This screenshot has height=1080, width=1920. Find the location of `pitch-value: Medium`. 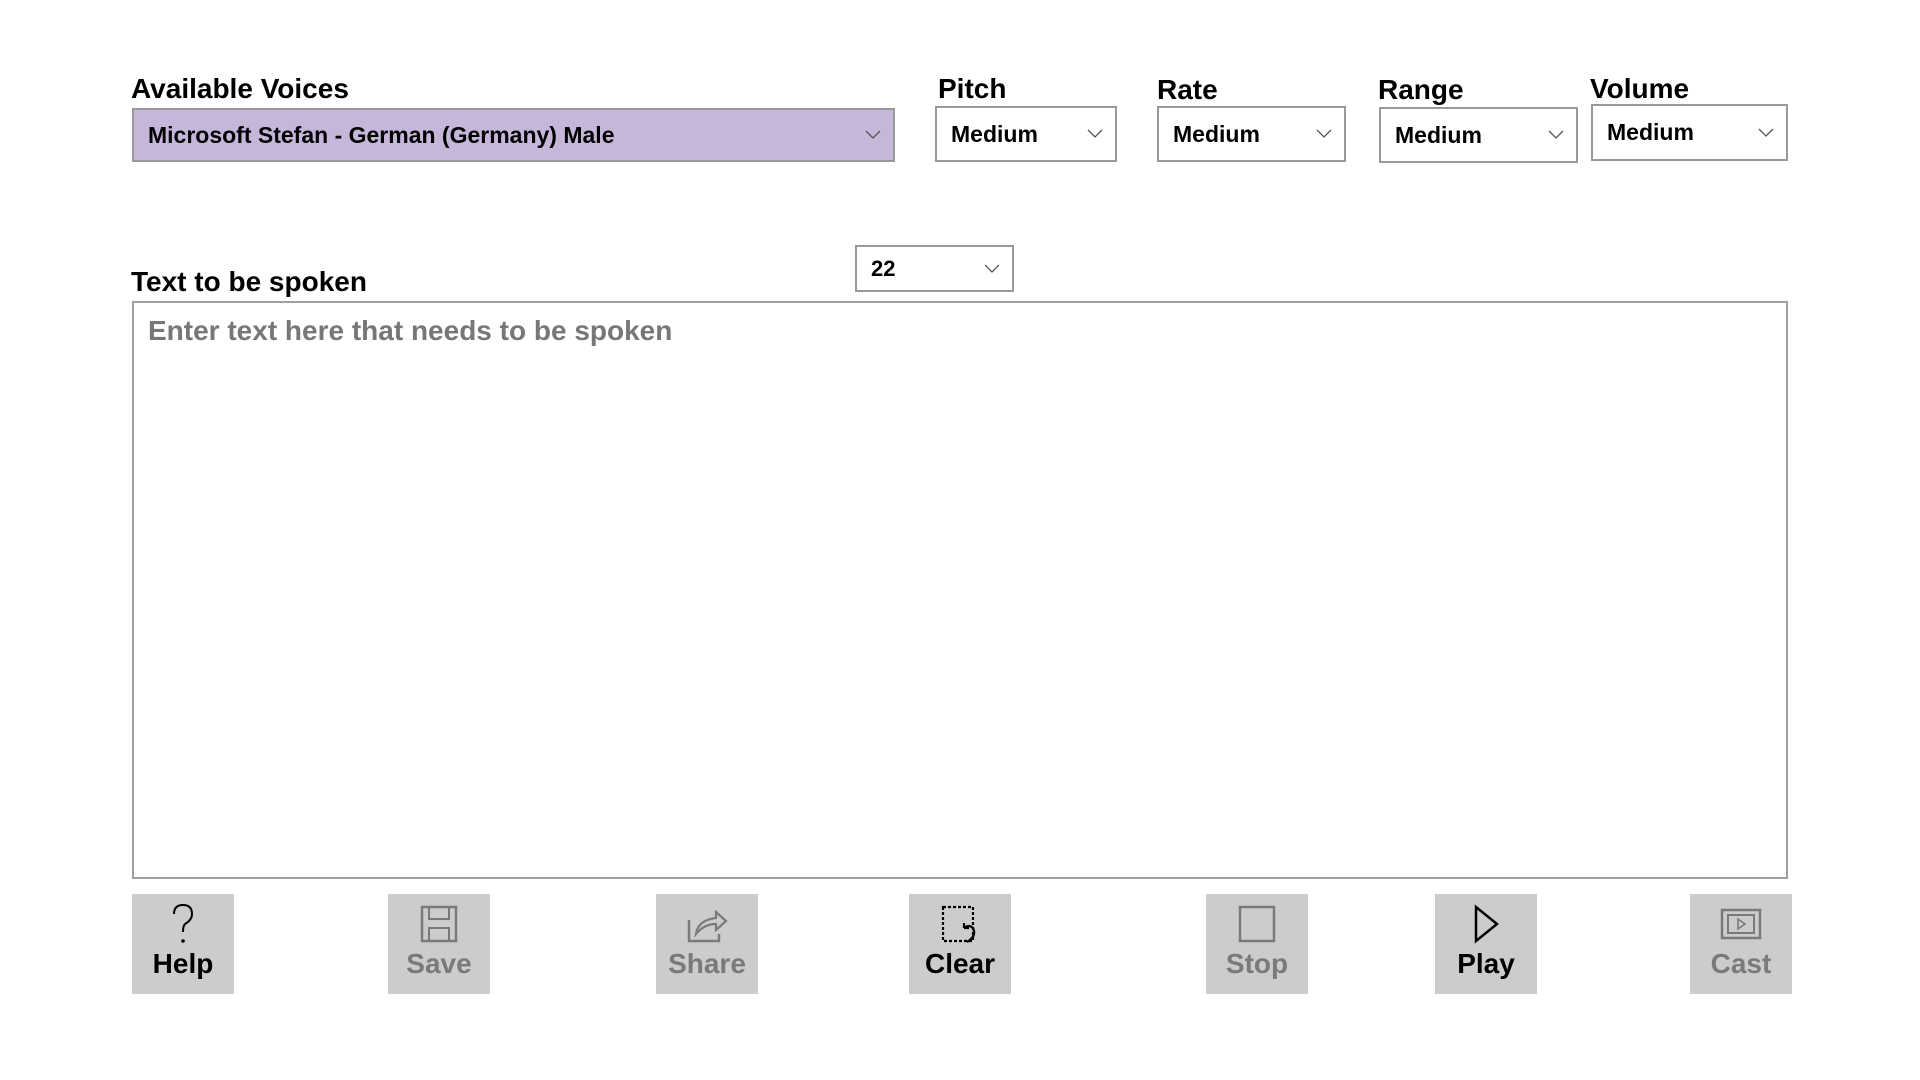

pitch-value: Medium is located at coordinates (994, 133).